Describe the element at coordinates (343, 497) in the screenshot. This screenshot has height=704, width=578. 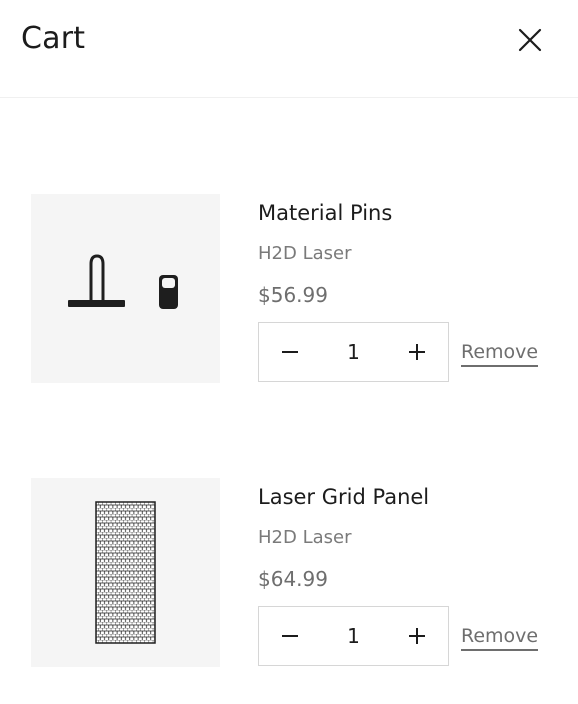
I see `item-name: Laser Grid Panel` at that location.